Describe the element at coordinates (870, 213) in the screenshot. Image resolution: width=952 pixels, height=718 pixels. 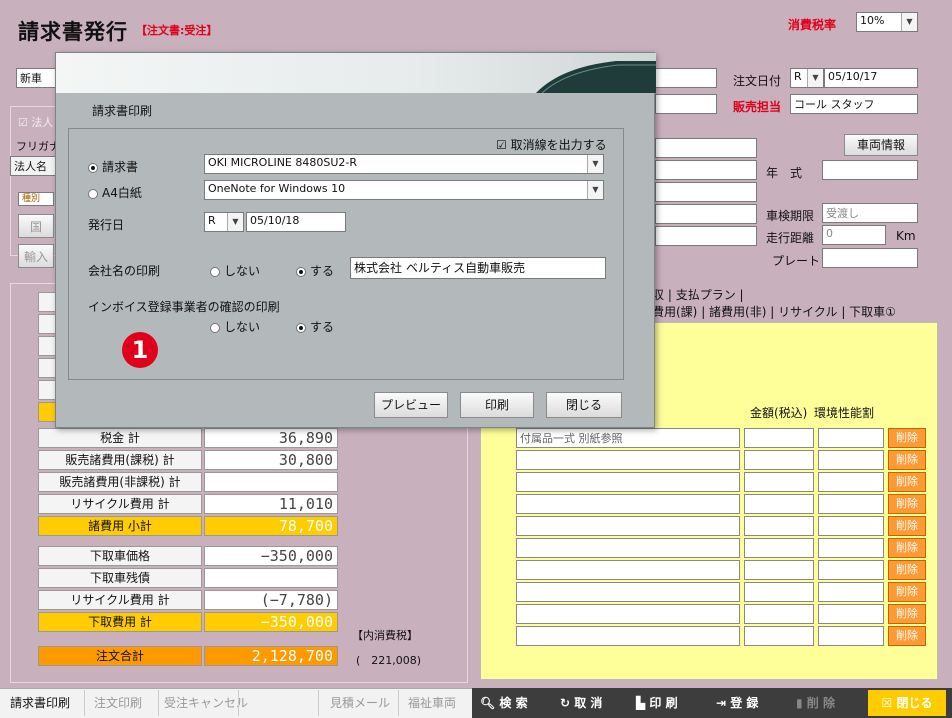
I see `inspection-field: 受渡し` at that location.